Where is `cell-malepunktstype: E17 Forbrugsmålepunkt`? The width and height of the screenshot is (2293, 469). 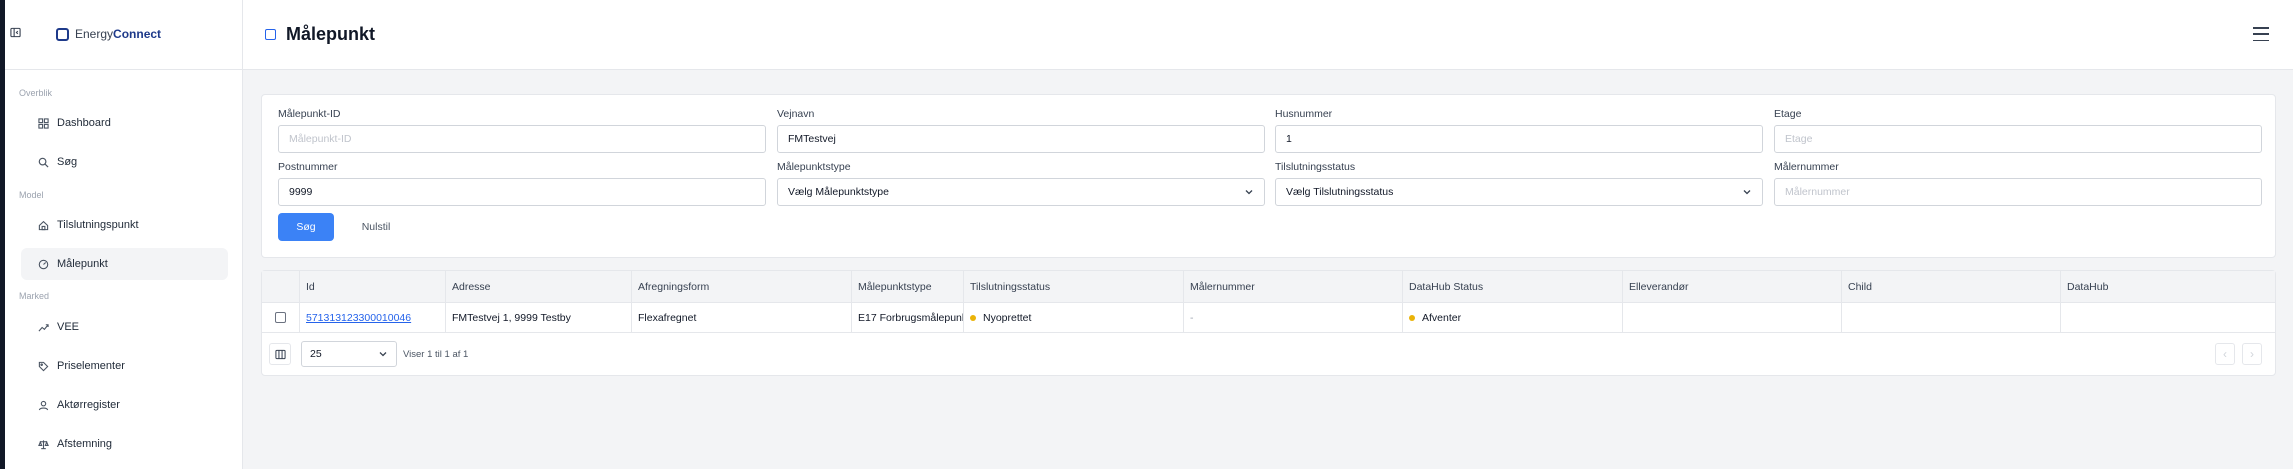
cell-malepunktstype: E17 Forbrugsmålepunkt is located at coordinates (907, 317).